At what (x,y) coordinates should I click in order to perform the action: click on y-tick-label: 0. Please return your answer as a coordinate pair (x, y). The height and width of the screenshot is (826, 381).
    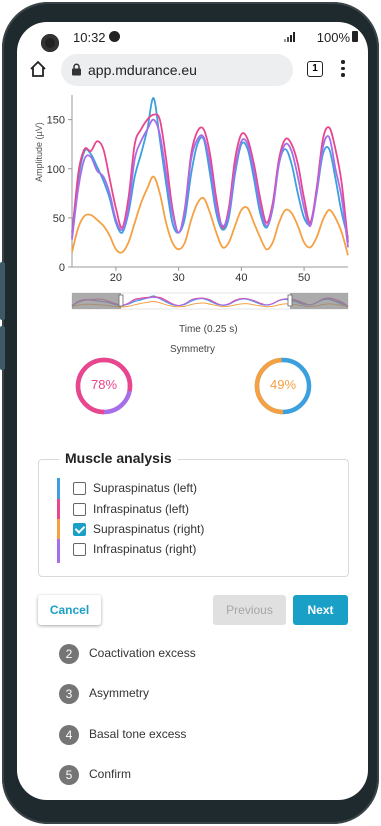
    Looking at the image, I should click on (62, 268).